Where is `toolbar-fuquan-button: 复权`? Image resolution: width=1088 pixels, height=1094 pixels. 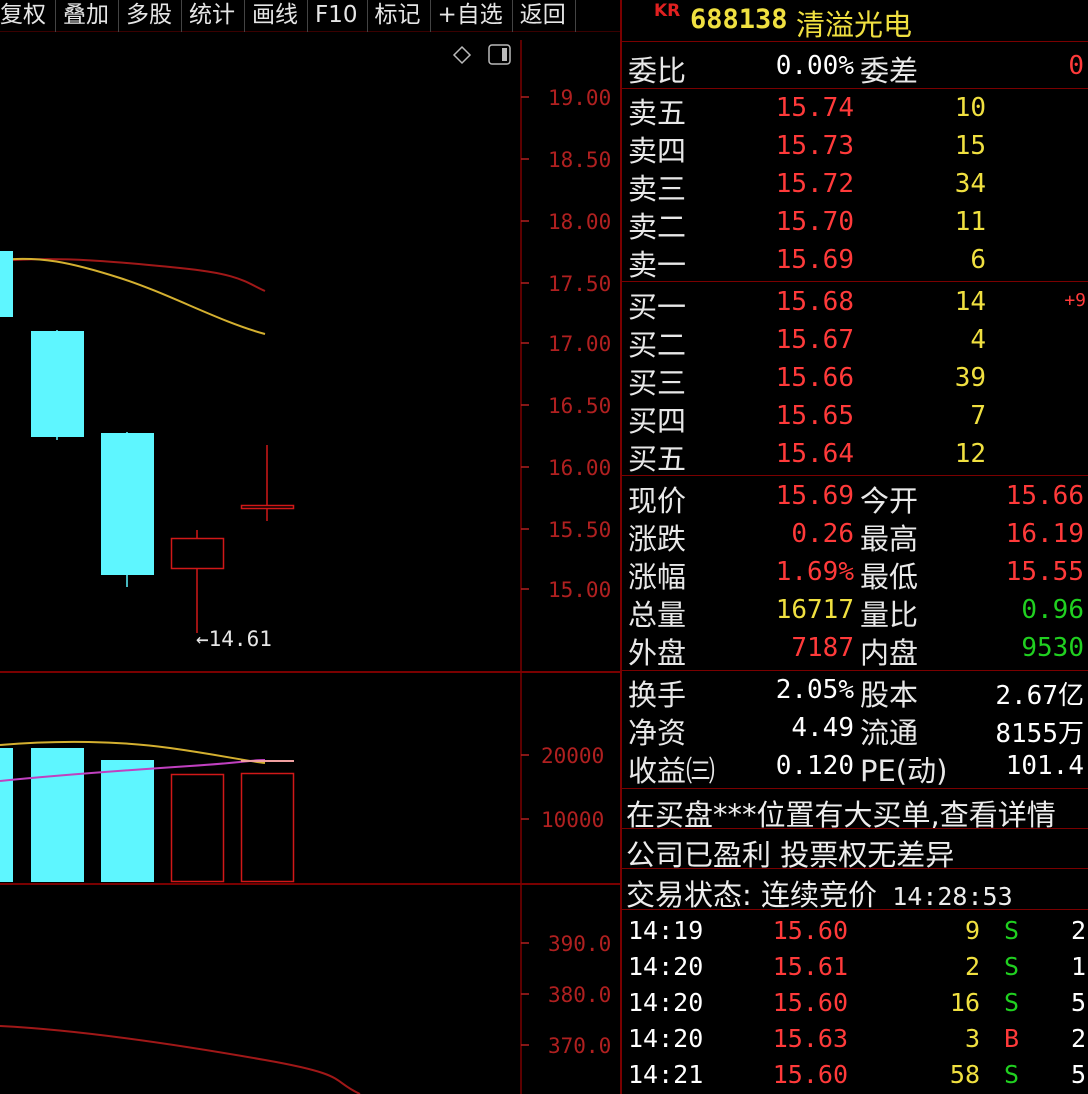 toolbar-fuquan-button: 复权 is located at coordinates (28, 16).